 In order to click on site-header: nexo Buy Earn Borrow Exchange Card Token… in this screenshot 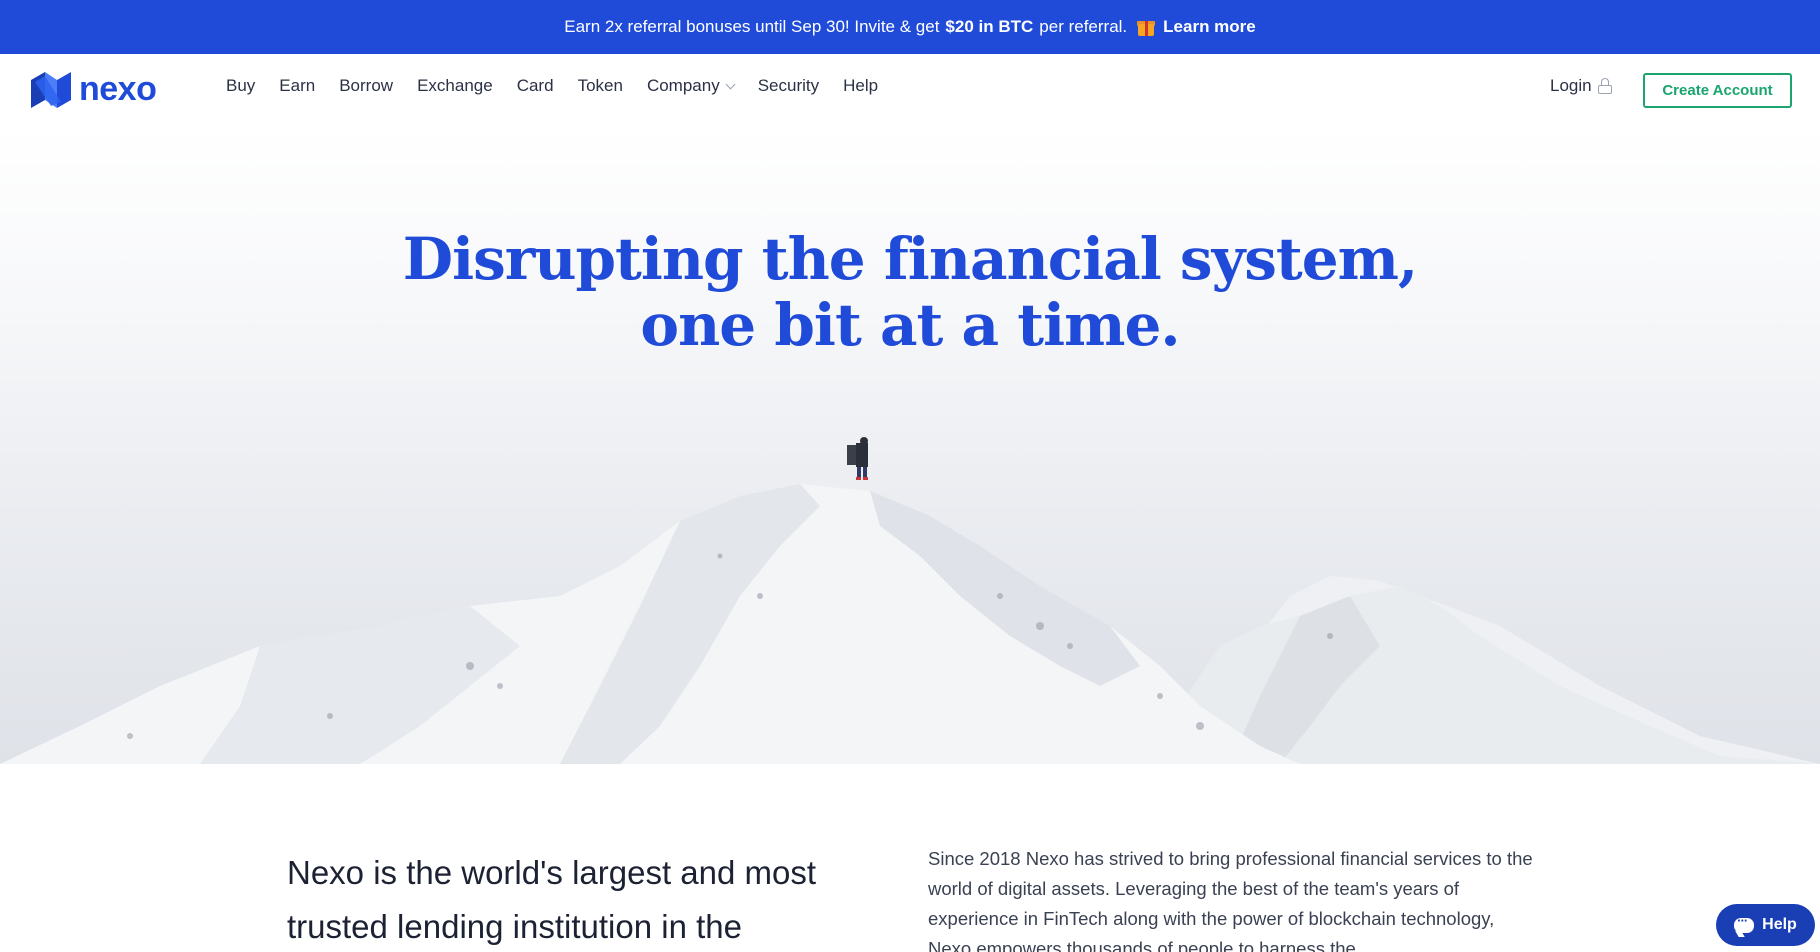, I will do `click(910, 90)`.